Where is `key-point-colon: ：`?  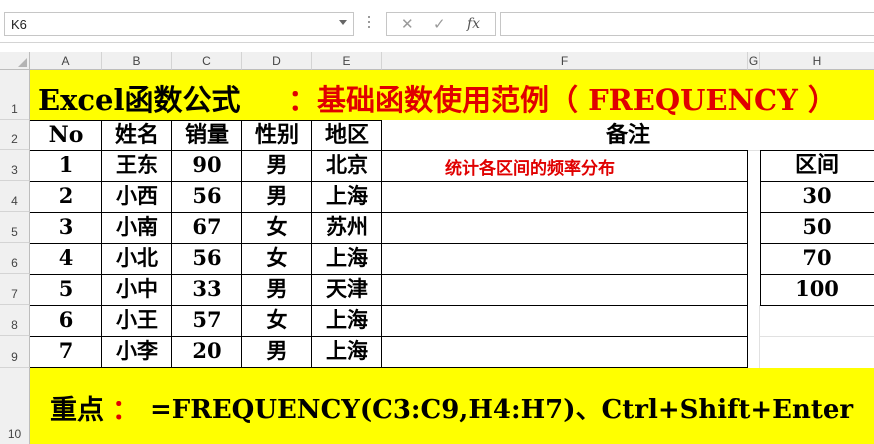
key-point-colon: ： is located at coordinates (125, 410).